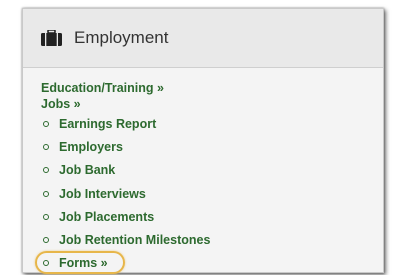 This screenshot has width=400, height=275. Describe the element at coordinates (212, 104) in the screenshot. I see `jobs-link: Jobs »` at that location.